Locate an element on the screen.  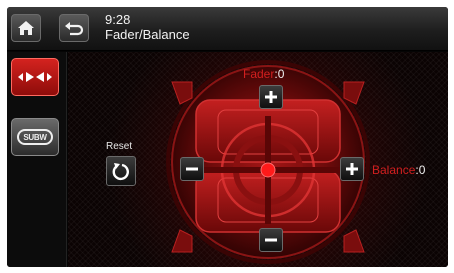
subwoofer-icon: SUBW is located at coordinates (35, 137).